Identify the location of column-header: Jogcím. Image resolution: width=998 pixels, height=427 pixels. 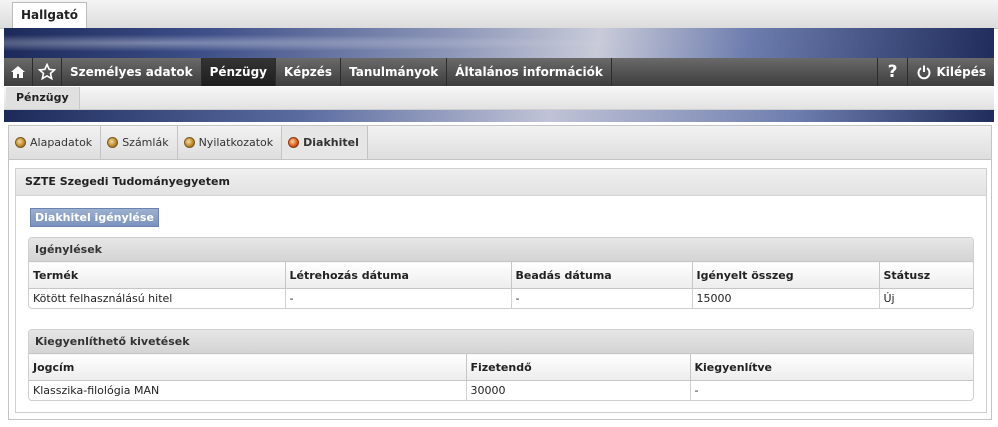
(248, 367).